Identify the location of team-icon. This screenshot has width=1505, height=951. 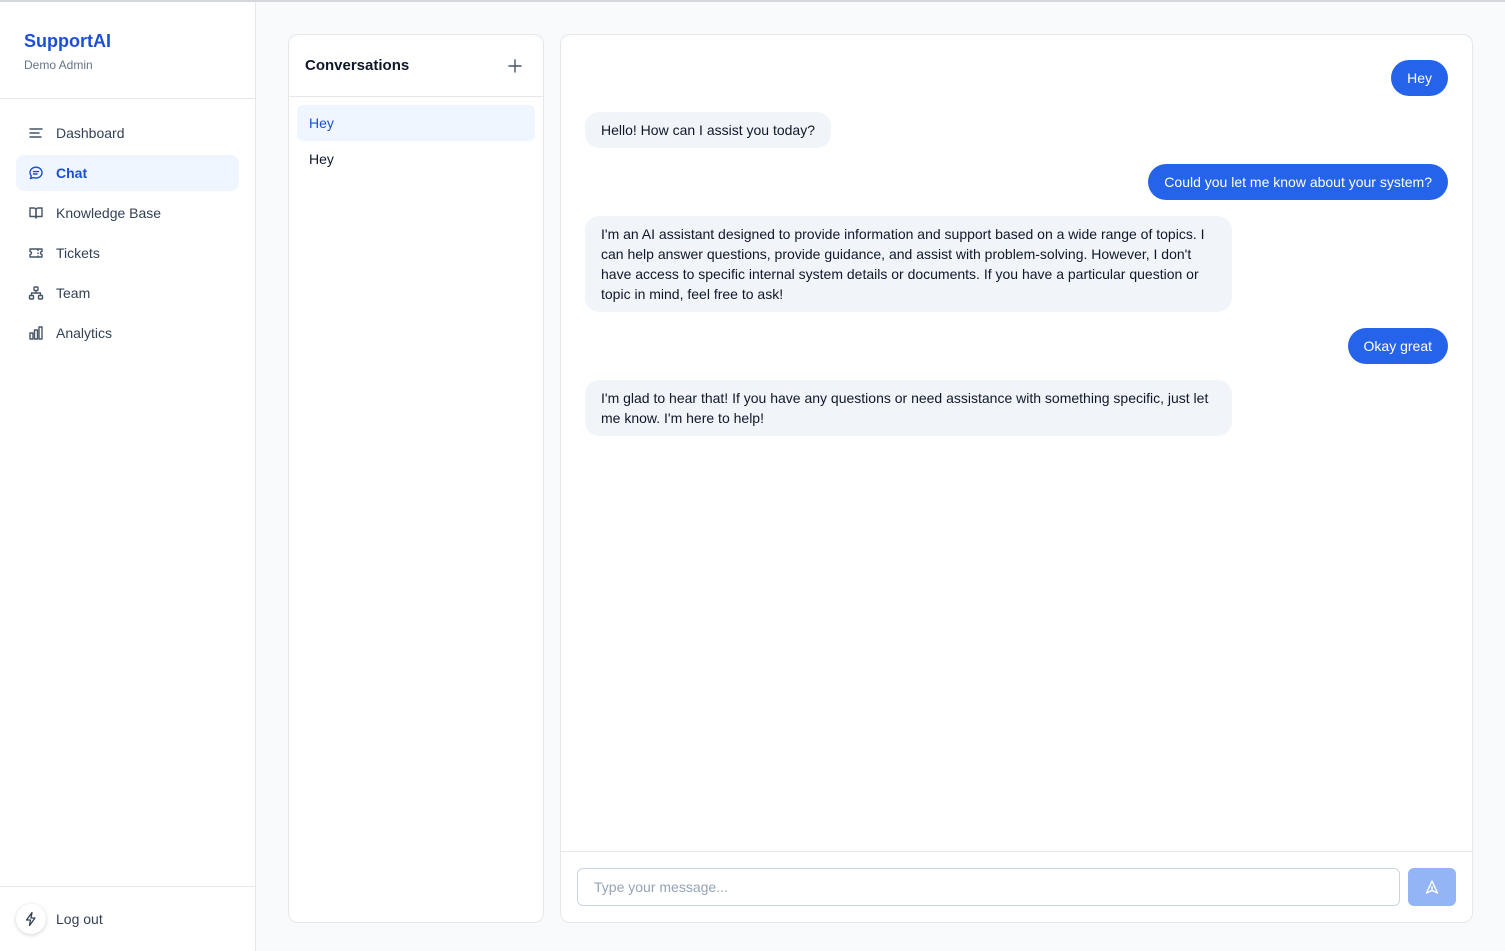
(36, 293).